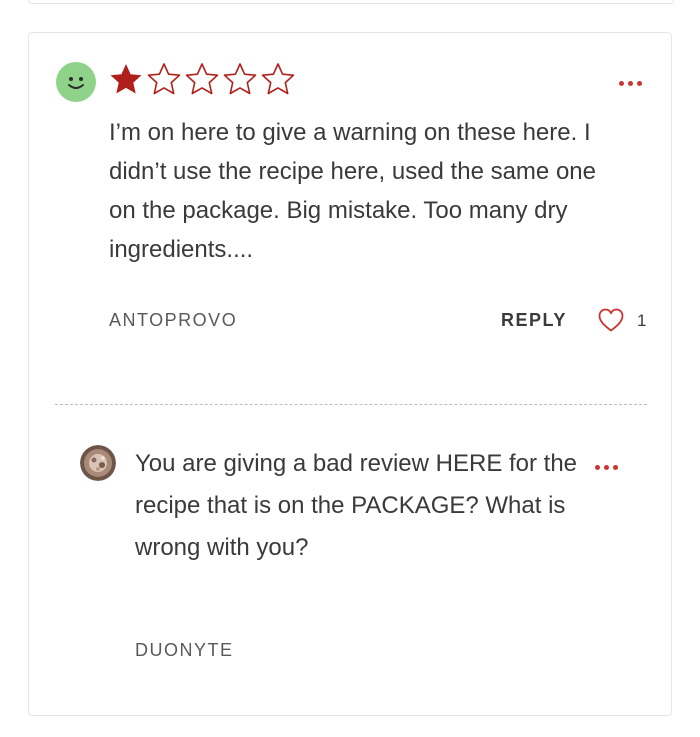 The height and width of the screenshot is (737, 700). What do you see at coordinates (351, 2) in the screenshot?
I see `previous-review-card` at bounding box center [351, 2].